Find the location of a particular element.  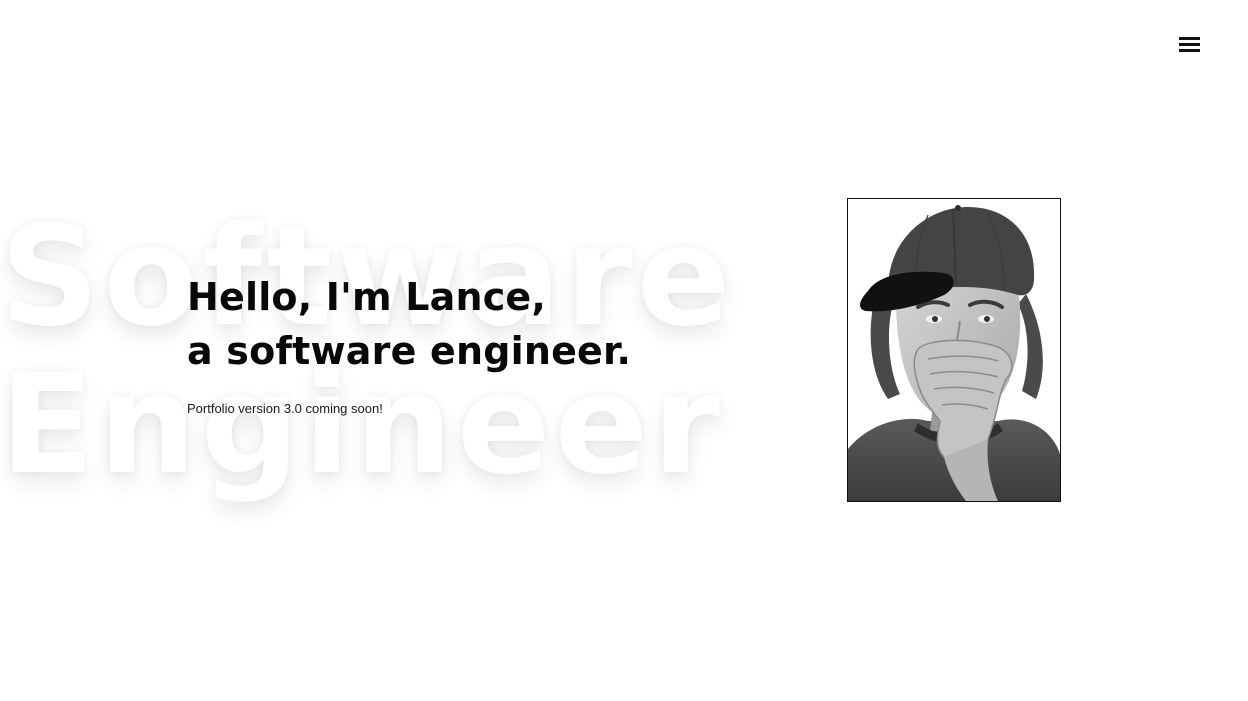

hamburger-menu-icon is located at coordinates (1189, 45).